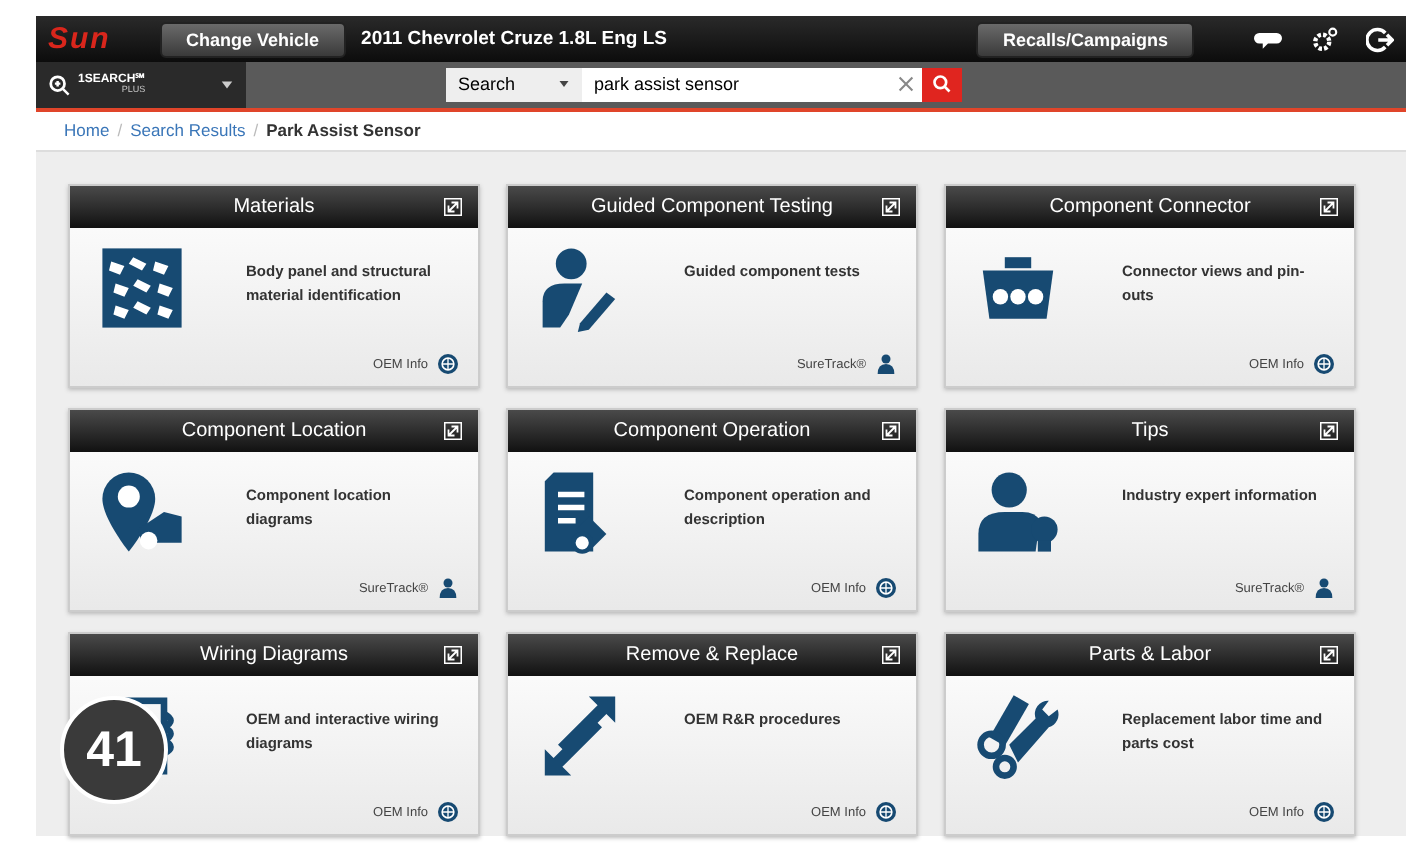 The height and width of the screenshot is (852, 1414). Describe the element at coordinates (1150, 431) in the screenshot. I see `card-title: Tips` at that location.